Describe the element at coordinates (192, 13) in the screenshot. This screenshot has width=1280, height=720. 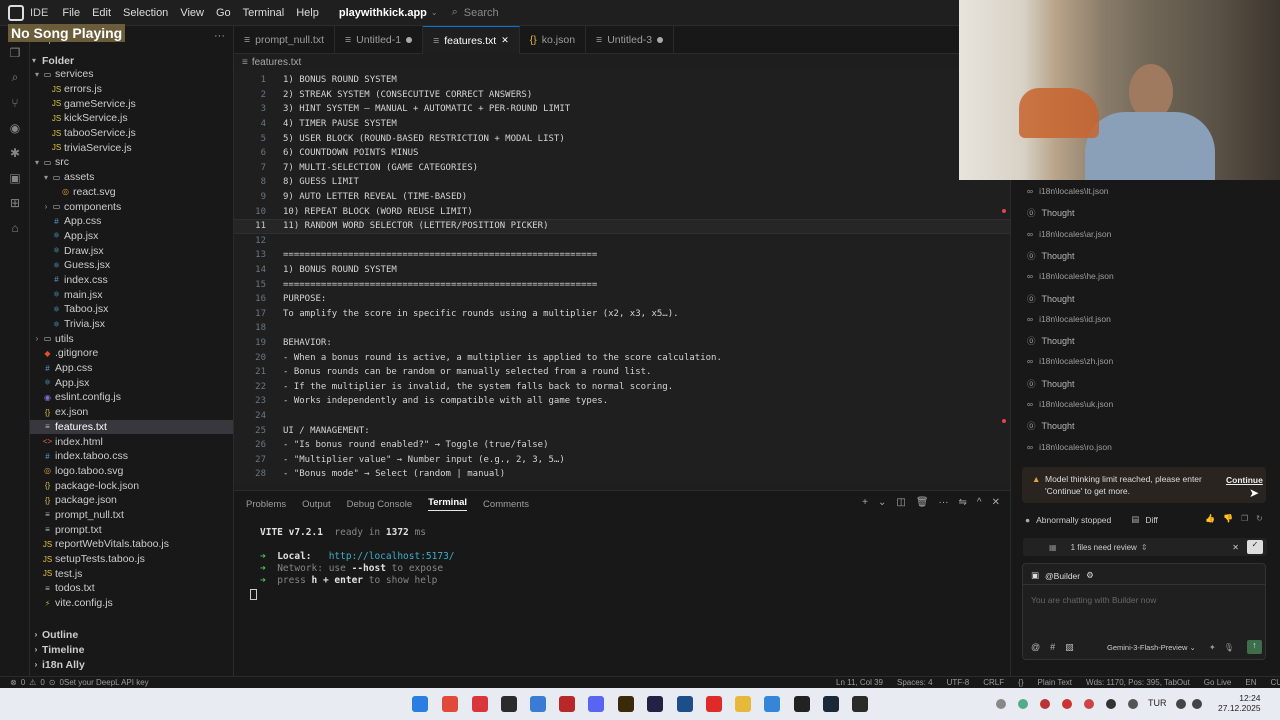
I see `menu-view: View` at that location.